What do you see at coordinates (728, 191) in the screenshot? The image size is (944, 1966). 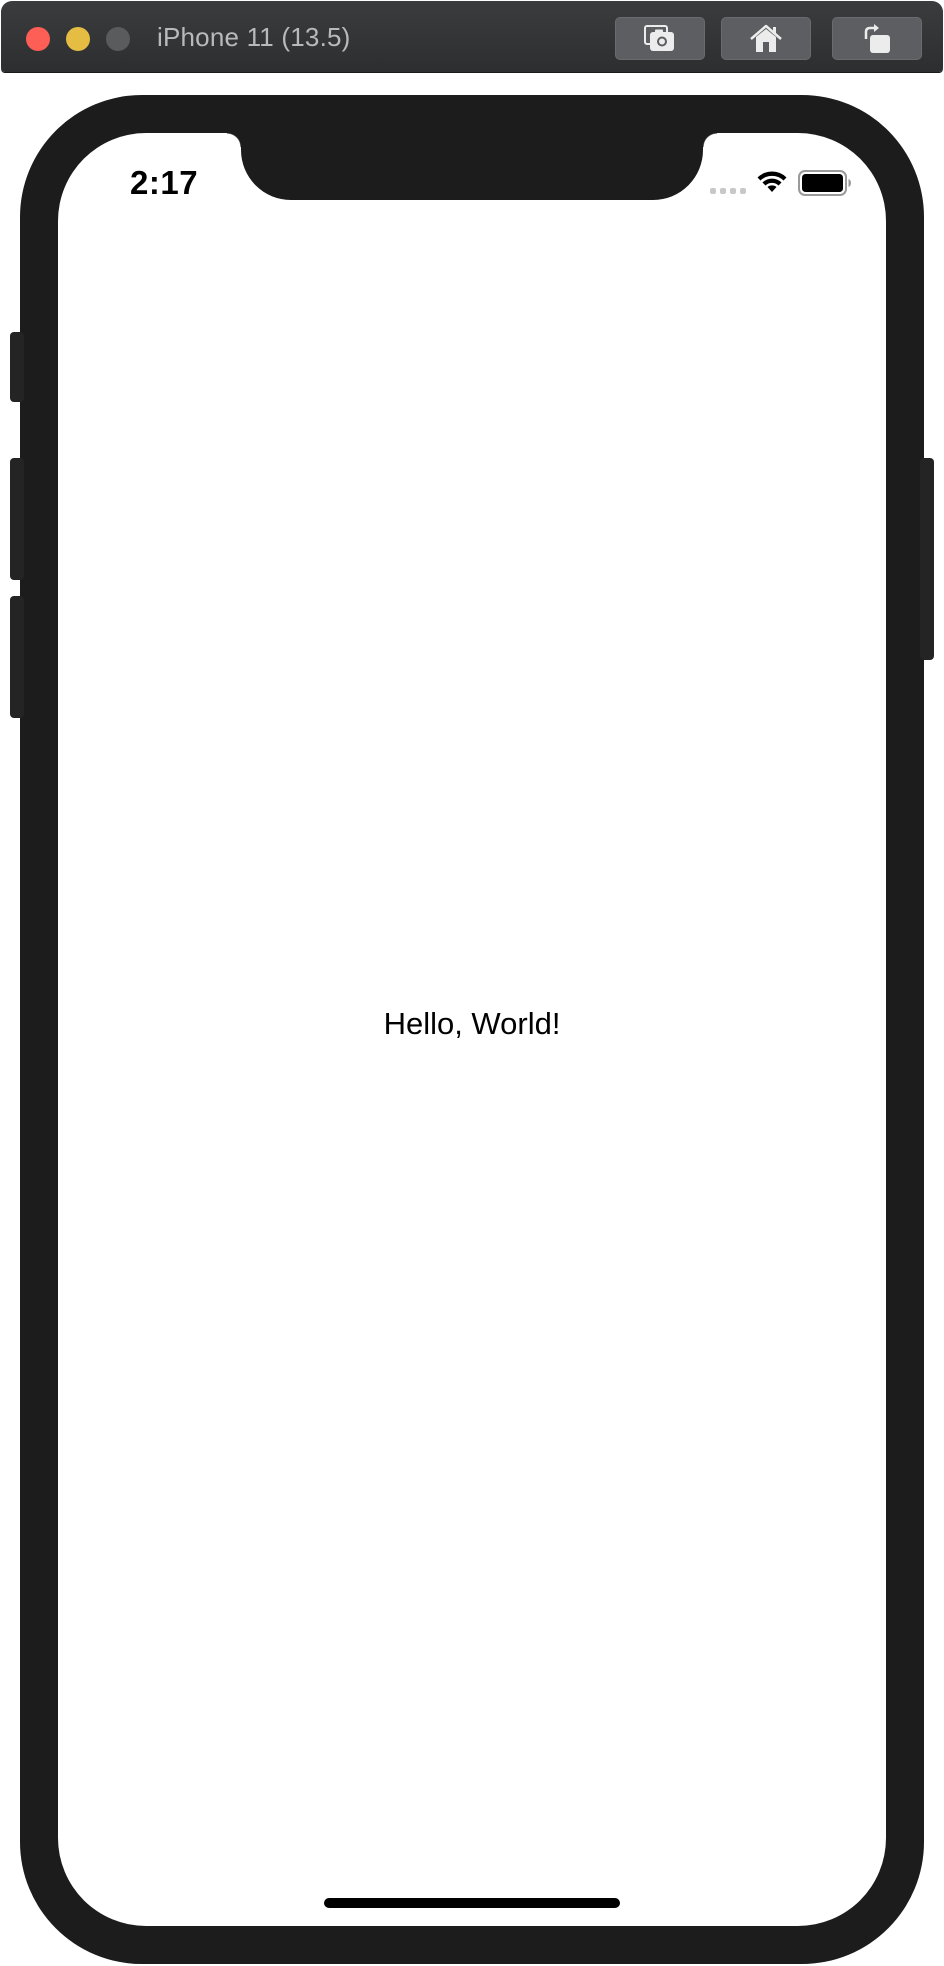 I see `cellular-signal-icon` at bounding box center [728, 191].